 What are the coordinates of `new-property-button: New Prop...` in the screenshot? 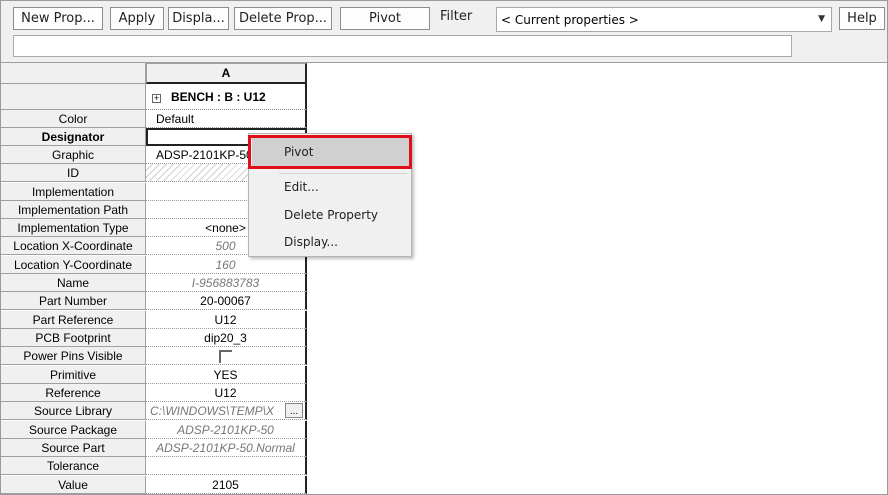 It's located at (58, 18).